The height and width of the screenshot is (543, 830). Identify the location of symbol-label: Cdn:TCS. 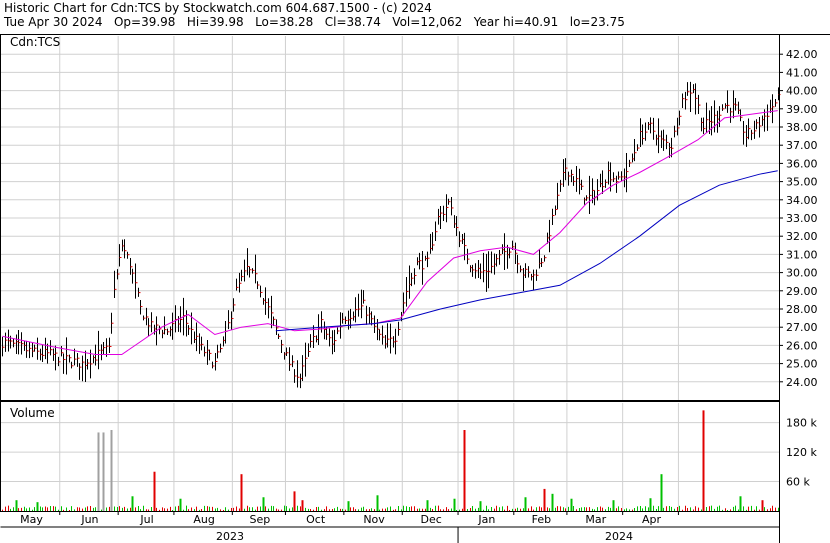
(35, 42).